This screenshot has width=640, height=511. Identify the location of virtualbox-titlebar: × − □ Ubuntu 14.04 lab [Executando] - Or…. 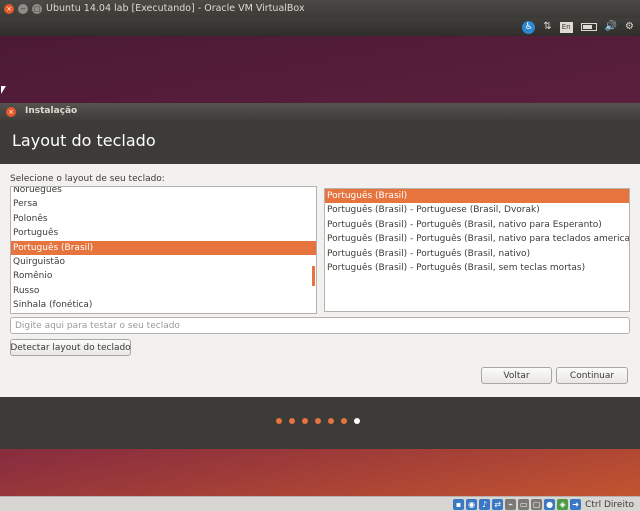
(320, 9).